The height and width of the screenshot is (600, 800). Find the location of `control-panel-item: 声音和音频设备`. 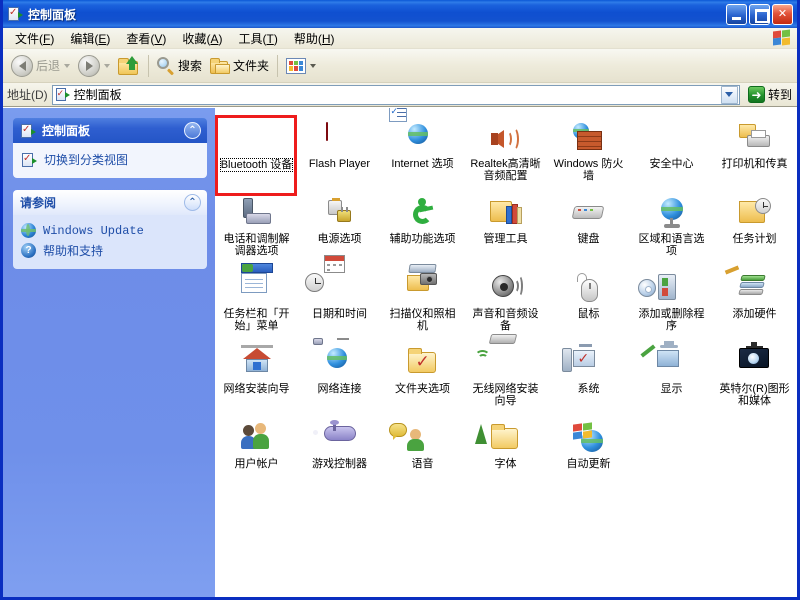

control-panel-item: 声音和音频设备 is located at coordinates (505, 305).